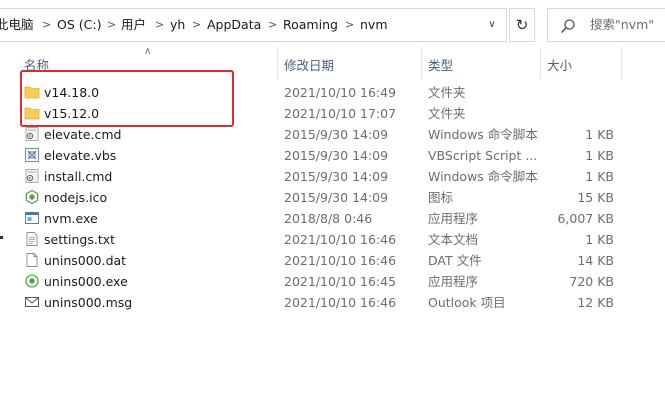 Image resolution: width=665 pixels, height=401 pixels. I want to click on file-icon, so click(32, 260).